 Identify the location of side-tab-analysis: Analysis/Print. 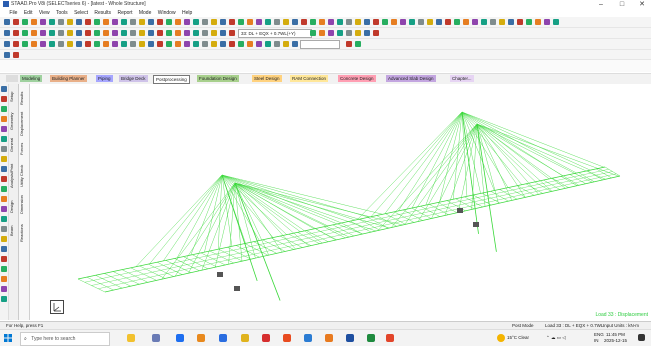
(13, 176).